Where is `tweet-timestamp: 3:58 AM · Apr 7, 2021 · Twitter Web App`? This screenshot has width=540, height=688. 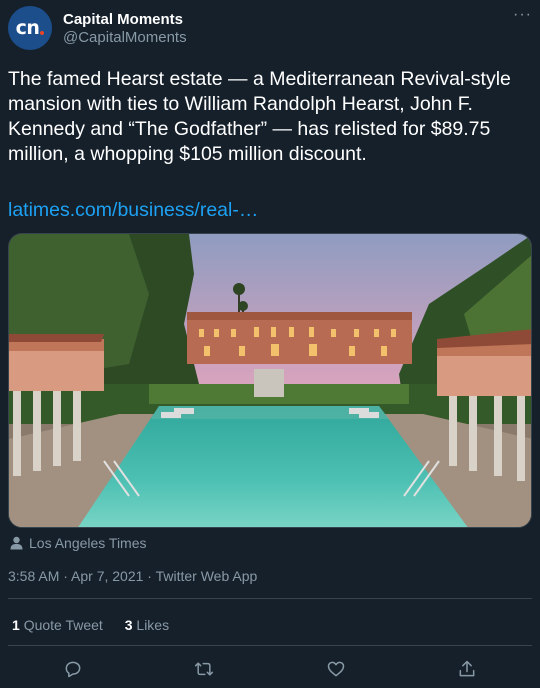
tweet-timestamp: 3:58 AM · Apr 7, 2021 · Twitter Web App is located at coordinates (132, 576).